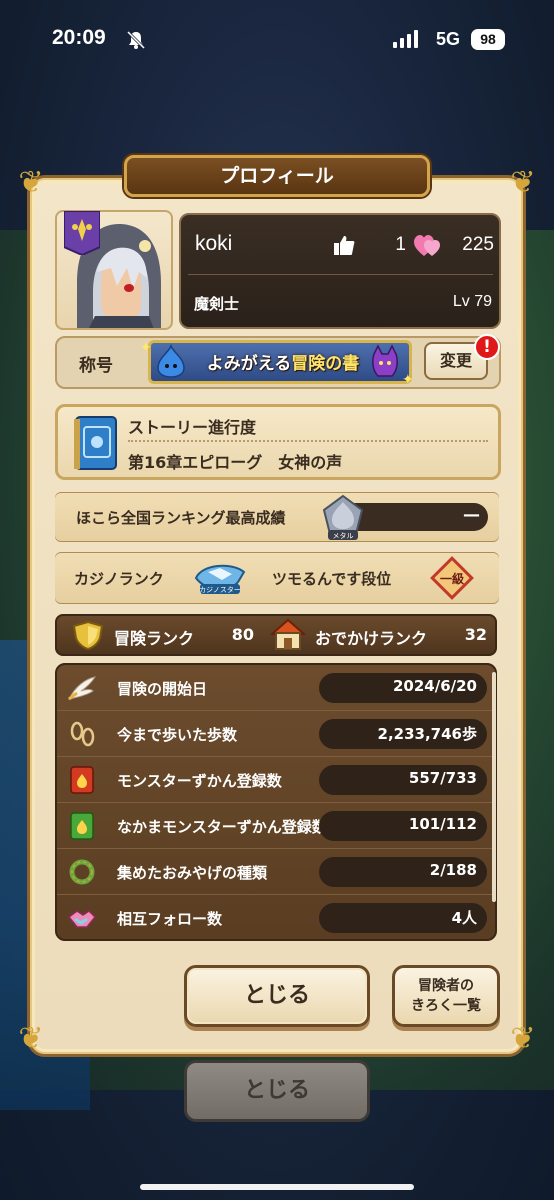 The width and height of the screenshot is (554, 1200). I want to click on ranking-value: —, so click(471, 515).